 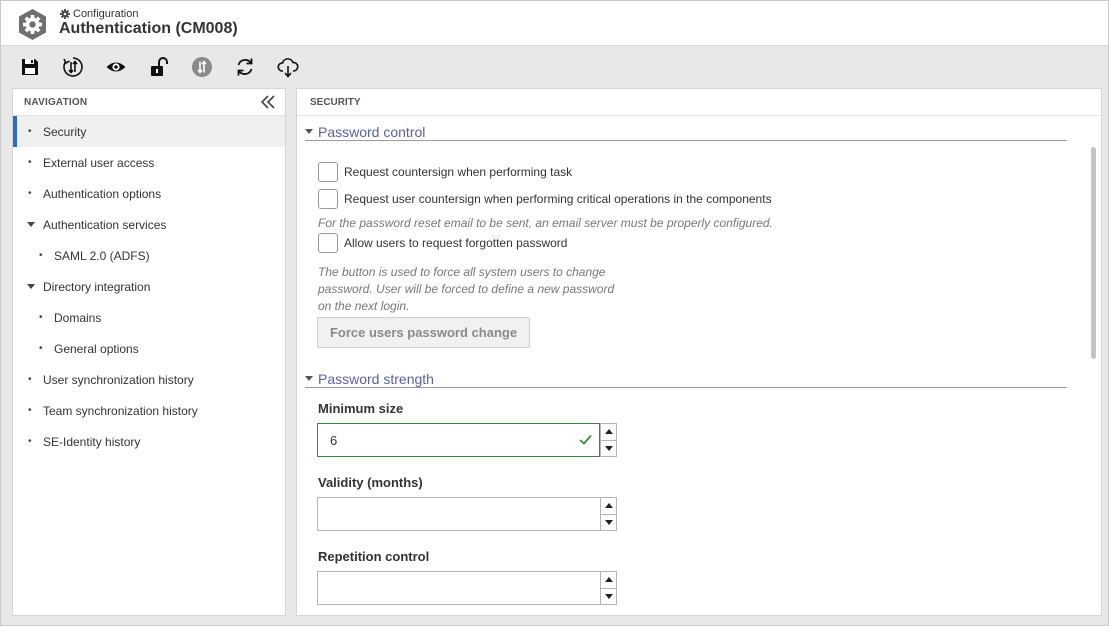 What do you see at coordinates (149, 224) in the screenshot?
I see `sidebar-item-authentication-services: Authentication services` at bounding box center [149, 224].